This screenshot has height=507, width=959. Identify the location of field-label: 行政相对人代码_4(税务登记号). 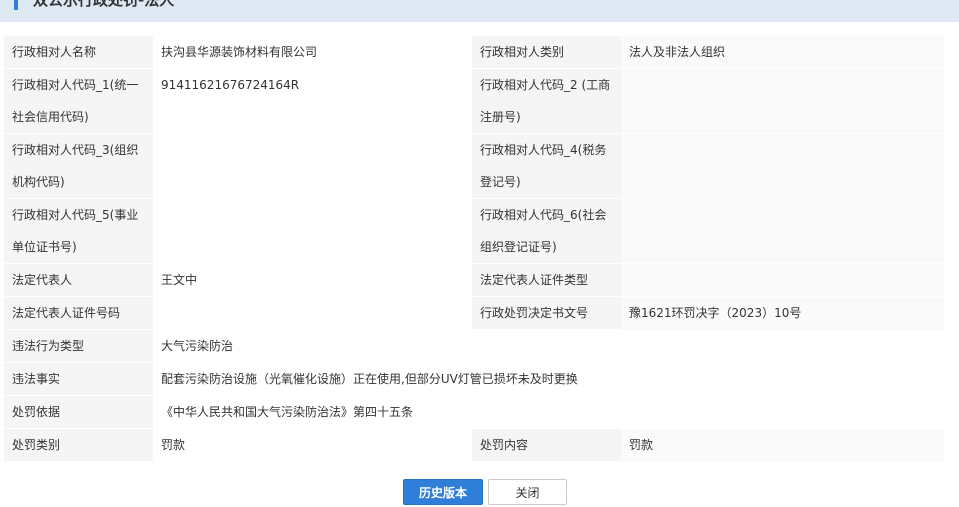
(546, 166).